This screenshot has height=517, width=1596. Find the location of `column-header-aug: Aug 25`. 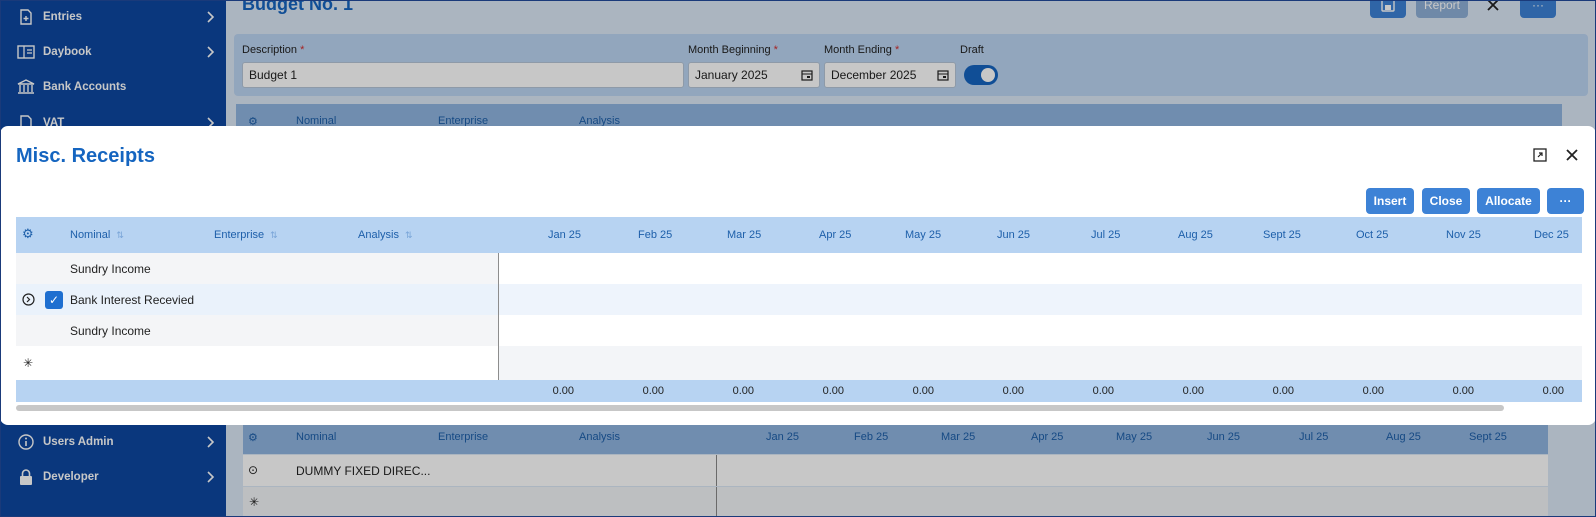

column-header-aug: Aug 25 is located at coordinates (1195, 235).